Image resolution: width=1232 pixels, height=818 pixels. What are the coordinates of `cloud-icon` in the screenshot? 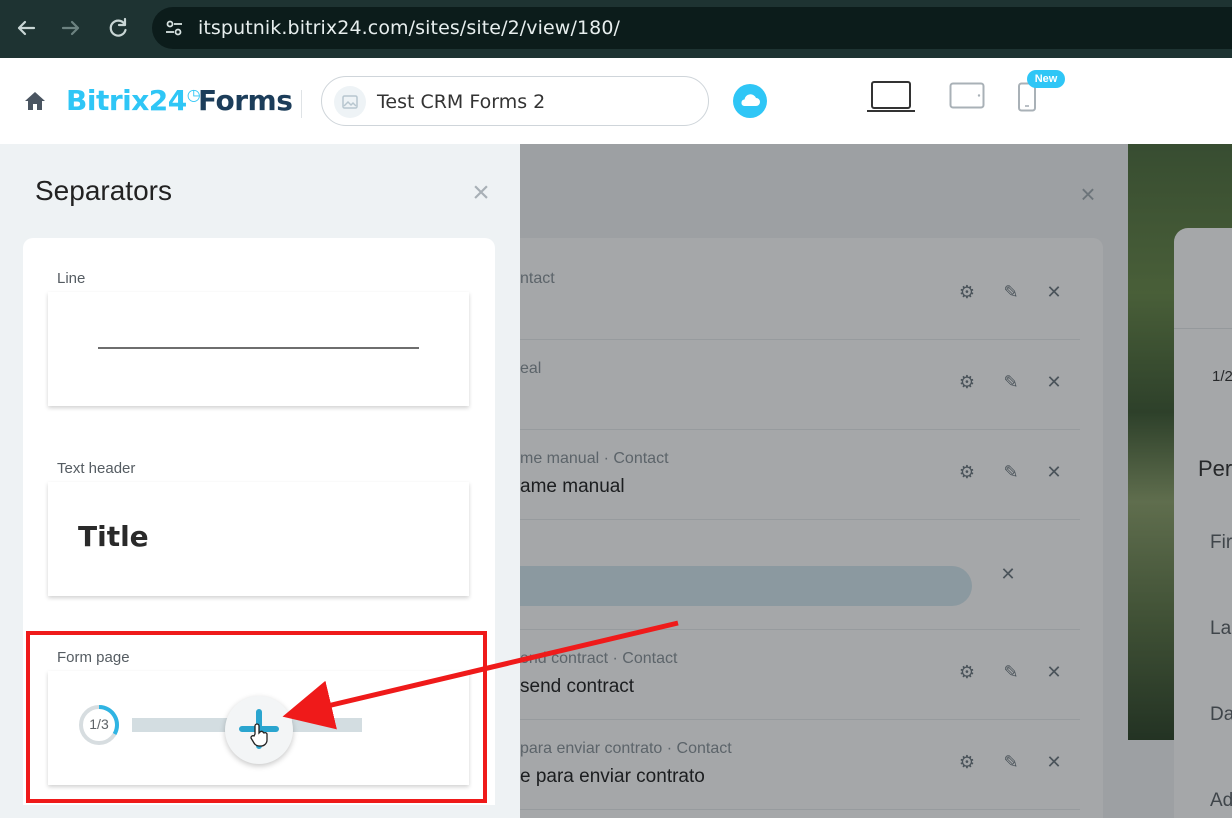 It's located at (750, 101).